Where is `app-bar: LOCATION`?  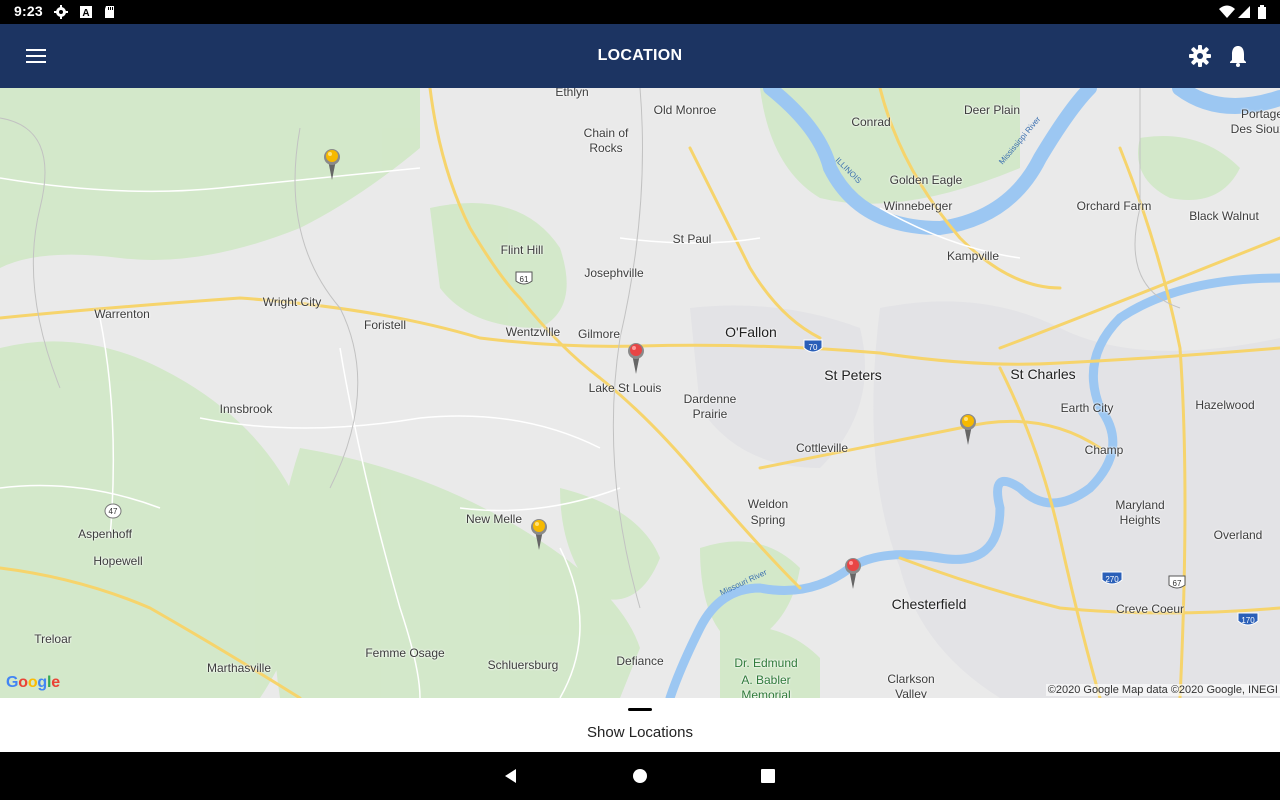 app-bar: LOCATION is located at coordinates (640, 56).